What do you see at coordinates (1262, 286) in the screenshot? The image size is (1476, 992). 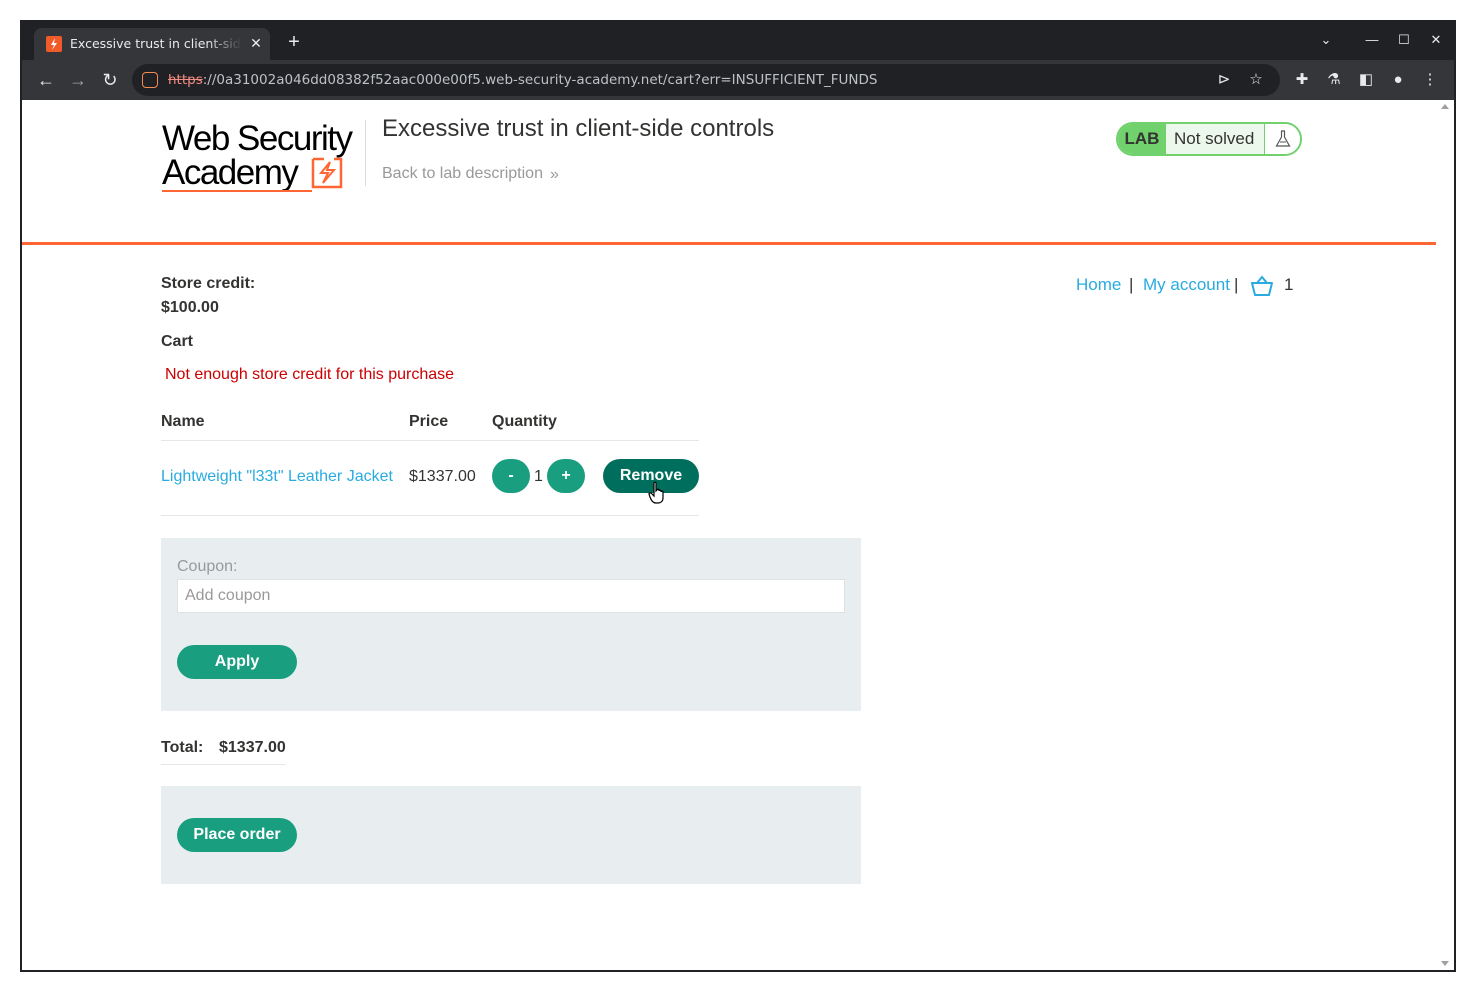 I see `cart-basket-icon` at bounding box center [1262, 286].